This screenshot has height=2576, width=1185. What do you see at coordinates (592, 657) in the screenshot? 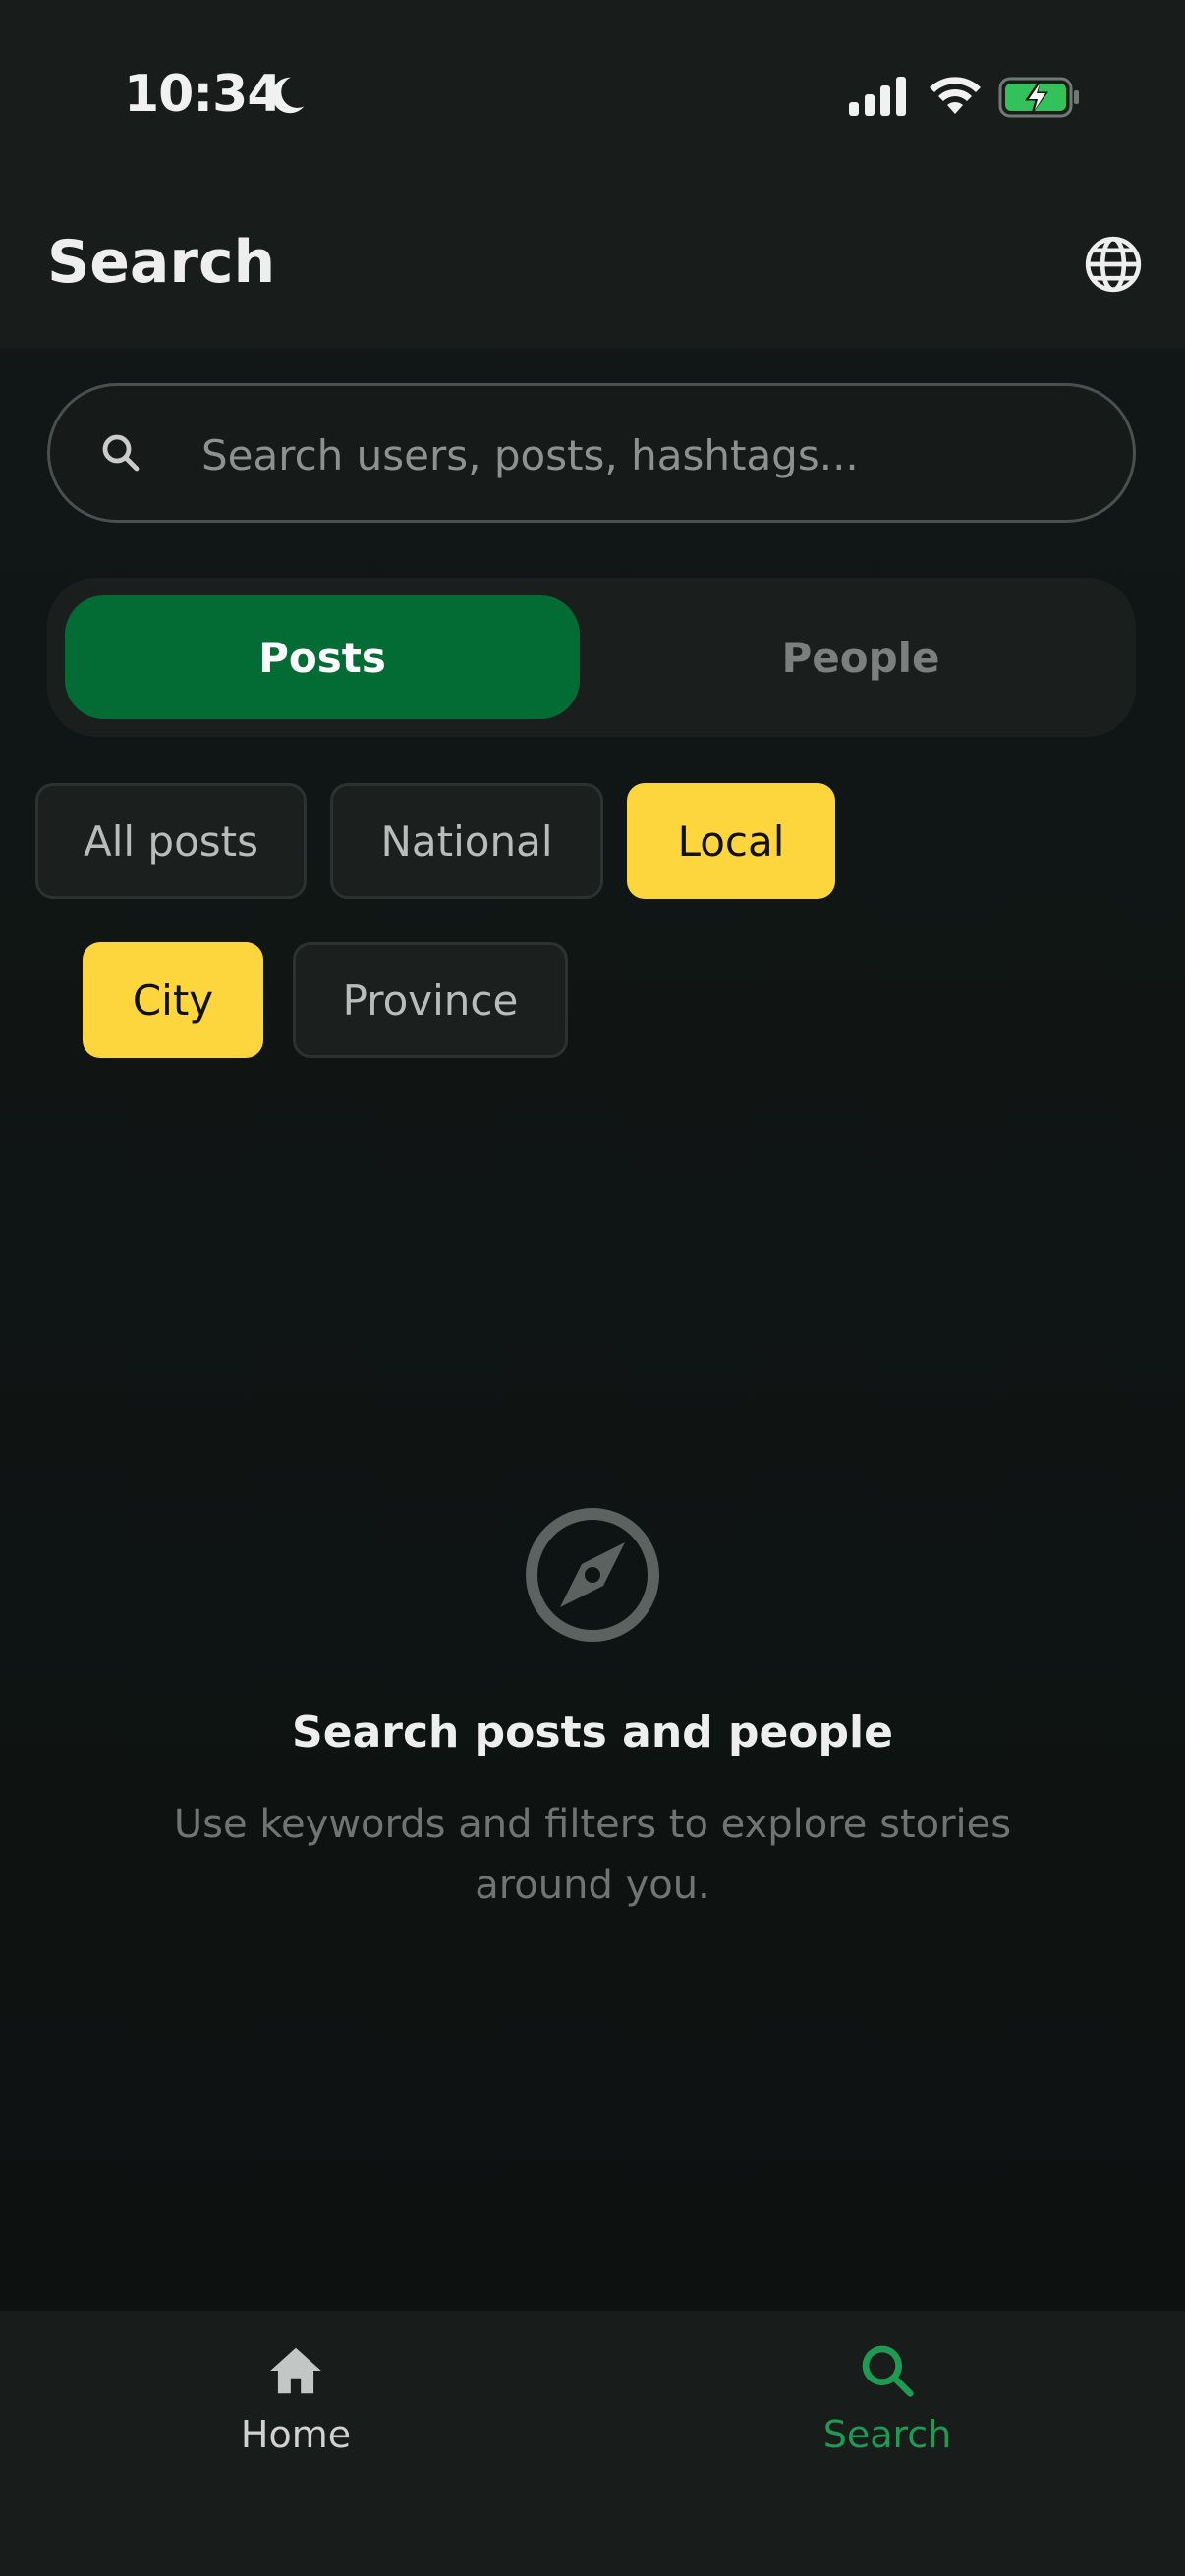
I see `content-type-toggle: Posts People` at bounding box center [592, 657].